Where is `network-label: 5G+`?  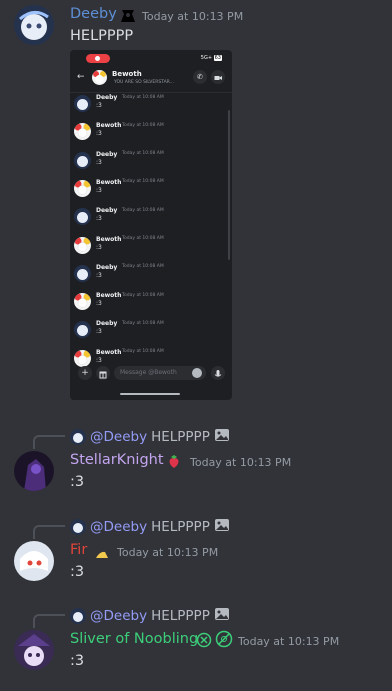
network-label: 5G+ is located at coordinates (206, 58).